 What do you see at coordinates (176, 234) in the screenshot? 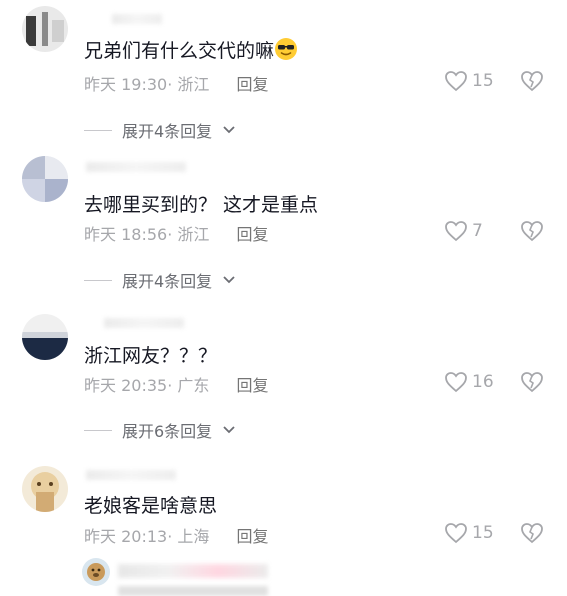
I see `comment-meta: 昨天 18:56· 浙江 回复` at bounding box center [176, 234].